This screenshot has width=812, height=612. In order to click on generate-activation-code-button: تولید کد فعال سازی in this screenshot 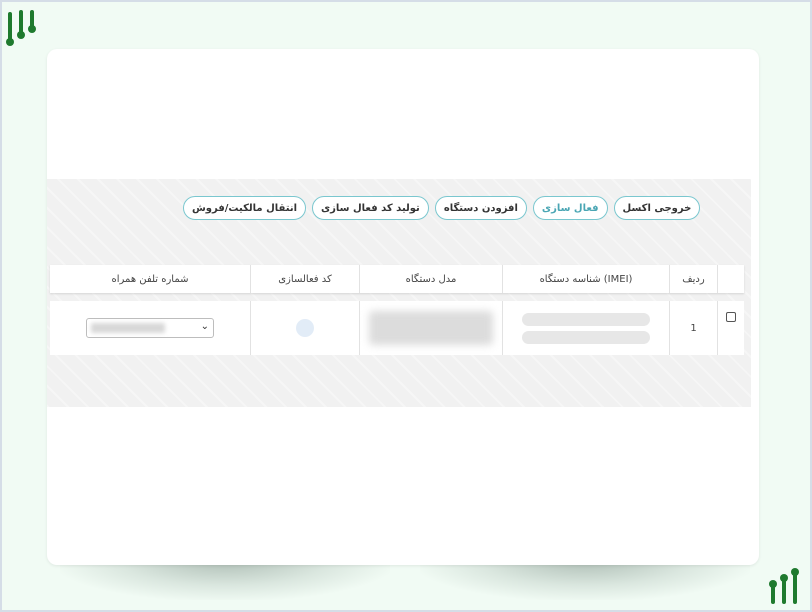, I will do `click(370, 208)`.